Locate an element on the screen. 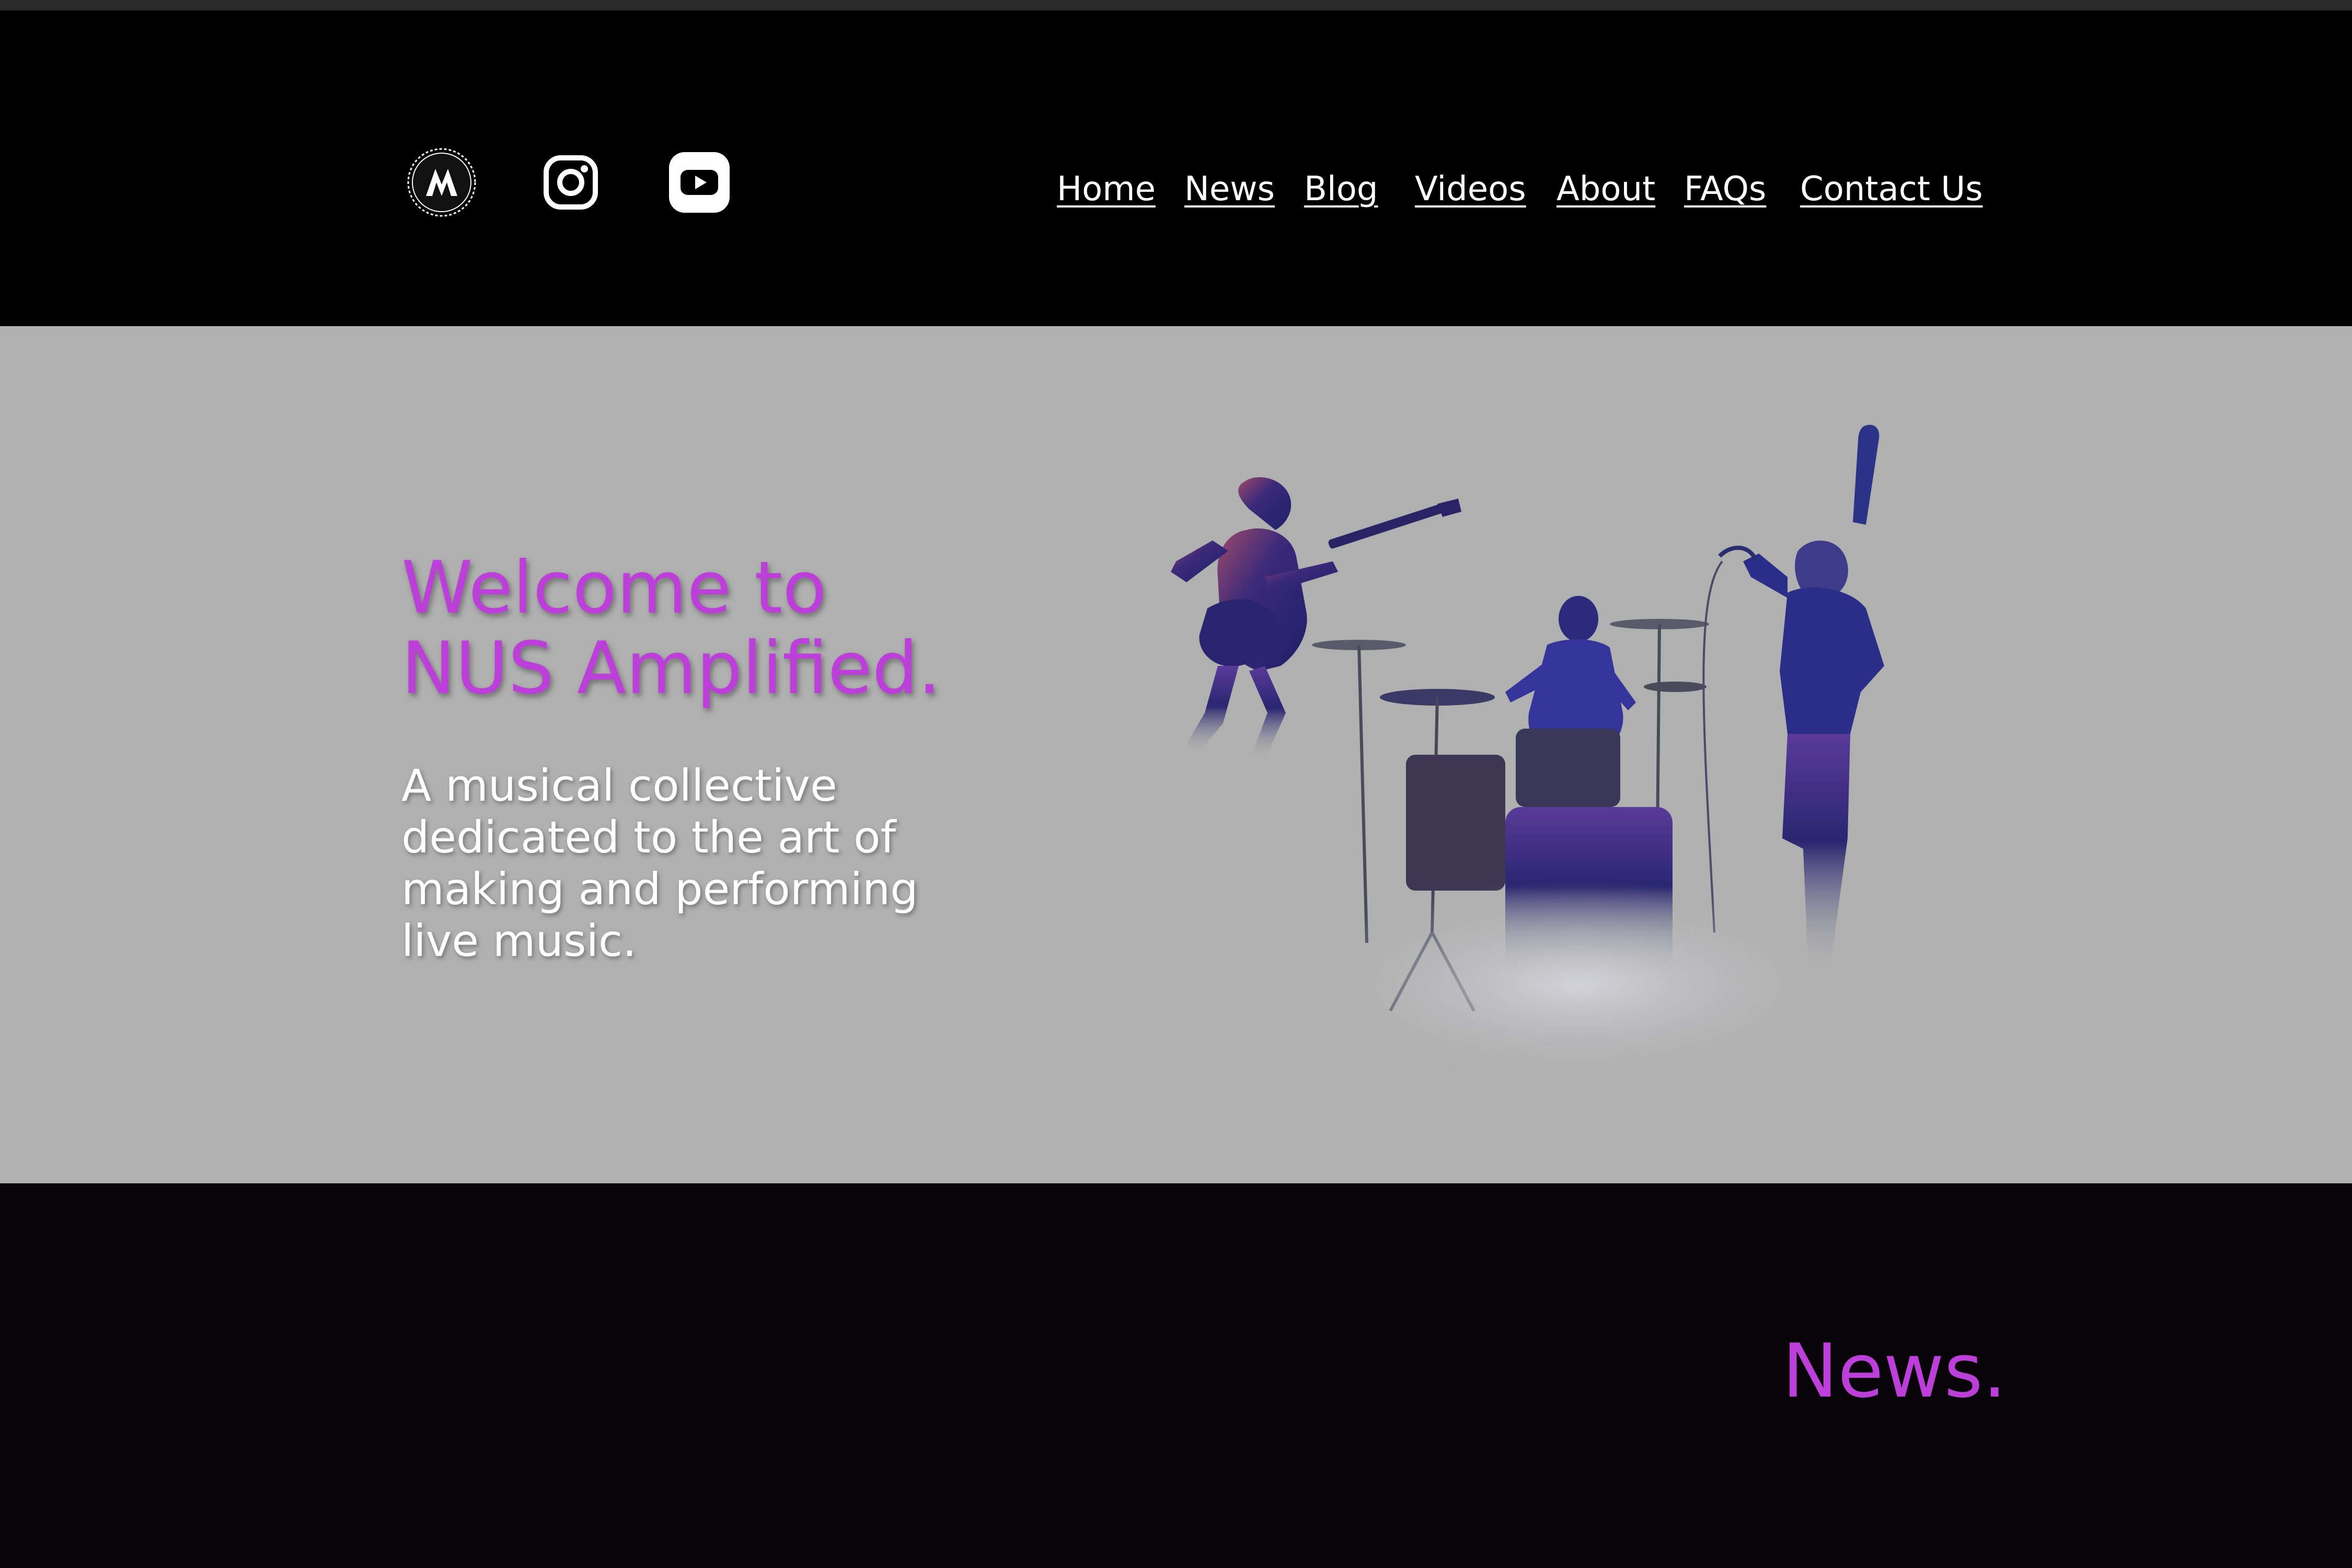 The image size is (2352, 1568). amplified-logo-icon is located at coordinates (441, 182).